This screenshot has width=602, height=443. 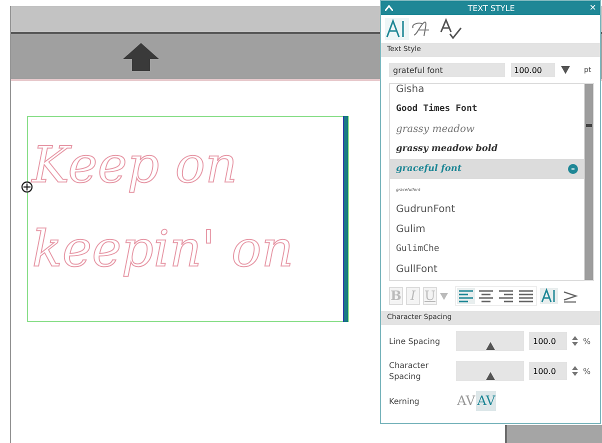 I want to click on text-style-tab-icon, so click(x=397, y=29).